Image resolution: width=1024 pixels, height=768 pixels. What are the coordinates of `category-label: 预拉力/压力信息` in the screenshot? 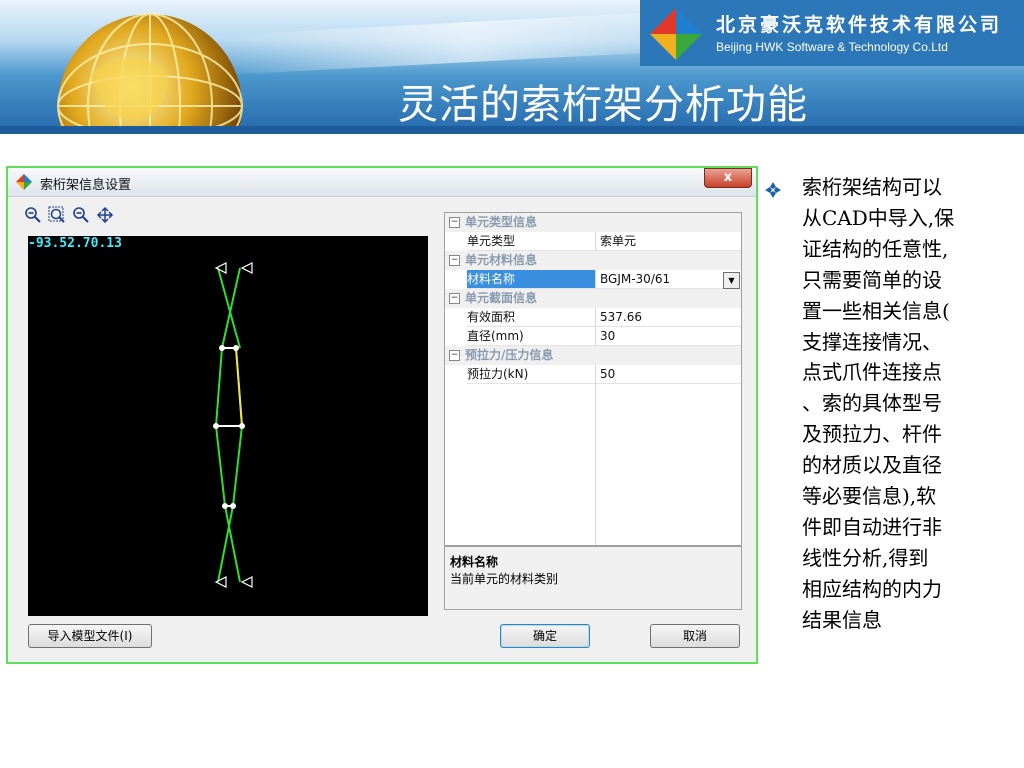 It's located at (509, 355).